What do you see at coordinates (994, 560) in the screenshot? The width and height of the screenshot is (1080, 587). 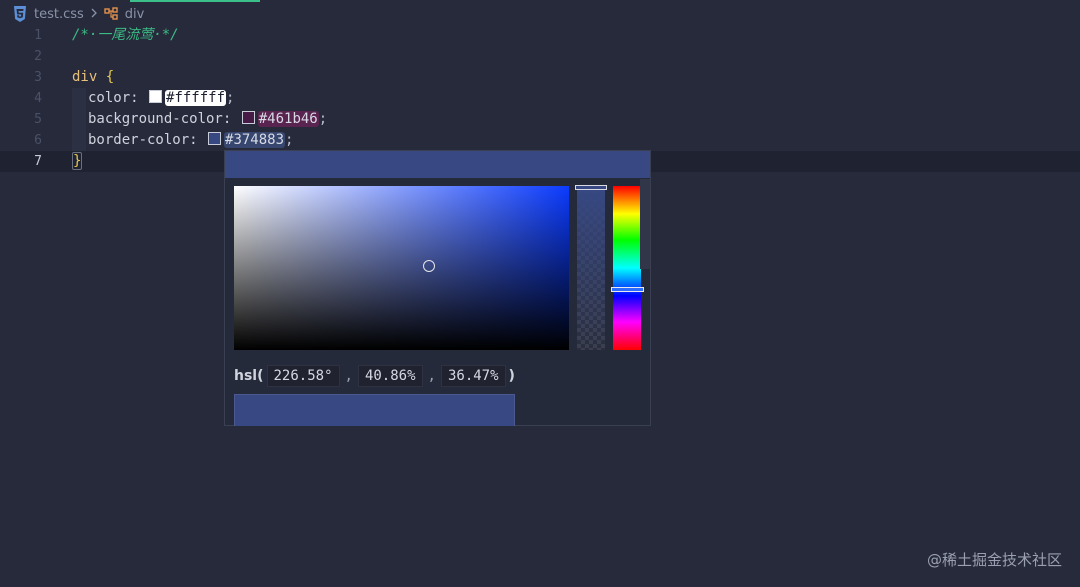 I see `watermark: @稀土掘金技术社区` at bounding box center [994, 560].